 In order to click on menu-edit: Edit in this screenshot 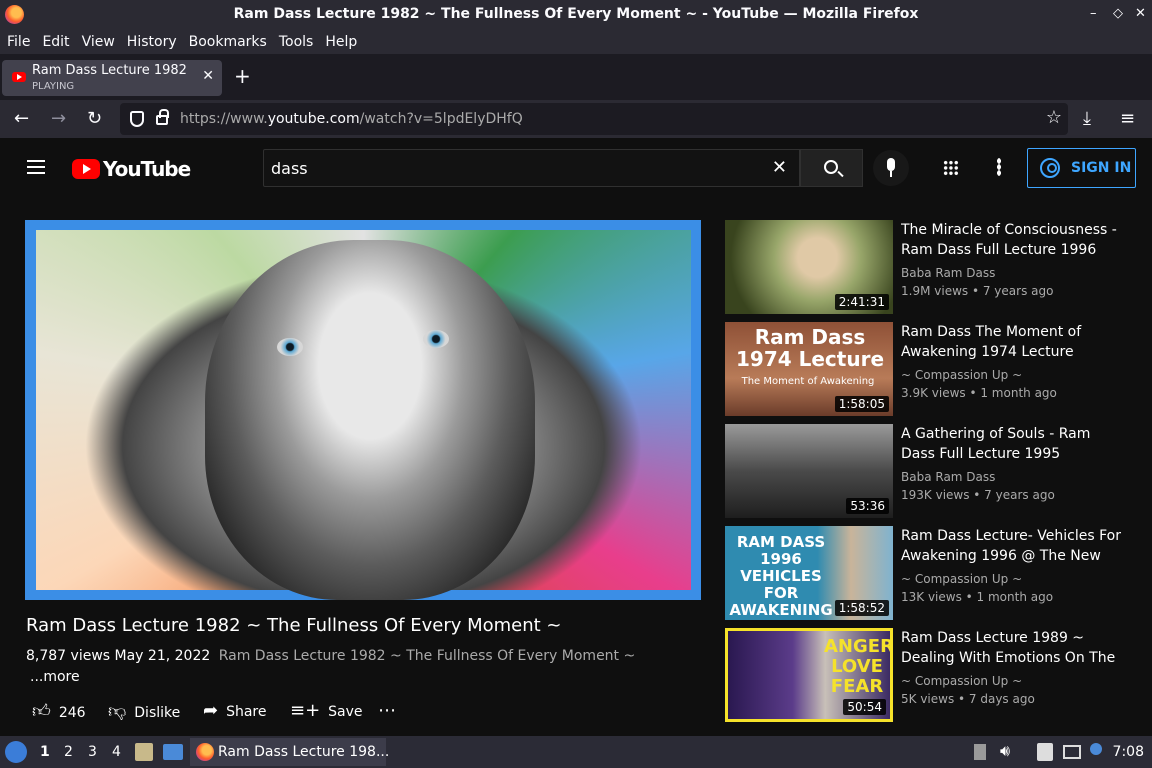, I will do `click(55, 42)`.